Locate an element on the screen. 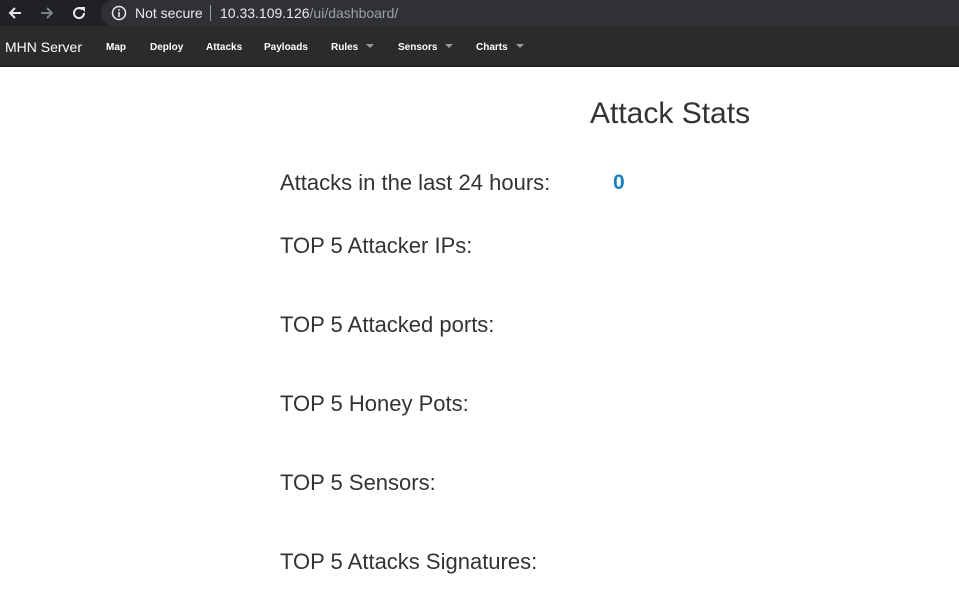 The width and height of the screenshot is (959, 608). brand-link: MHN Server is located at coordinates (43, 47).